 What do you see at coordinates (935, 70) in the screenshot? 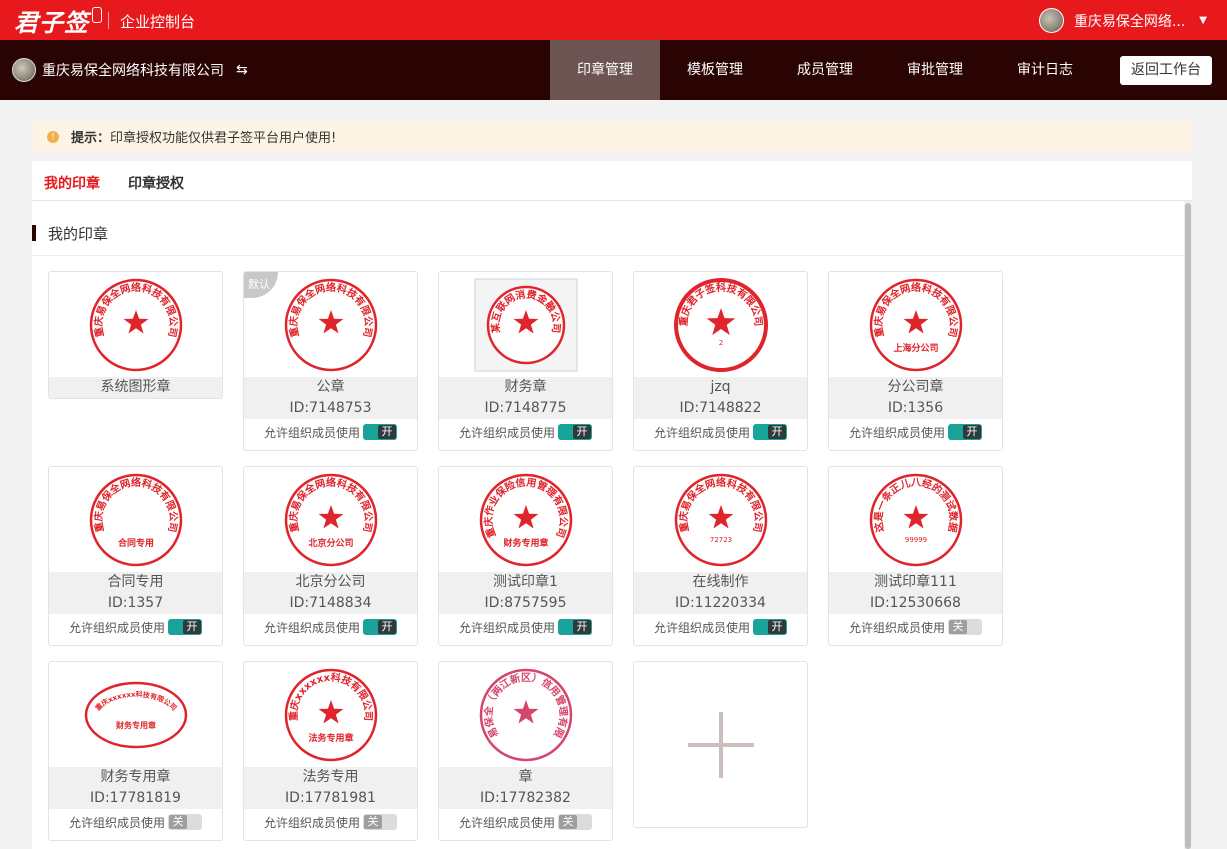
I see `nav-approval-management: 审批管理` at bounding box center [935, 70].